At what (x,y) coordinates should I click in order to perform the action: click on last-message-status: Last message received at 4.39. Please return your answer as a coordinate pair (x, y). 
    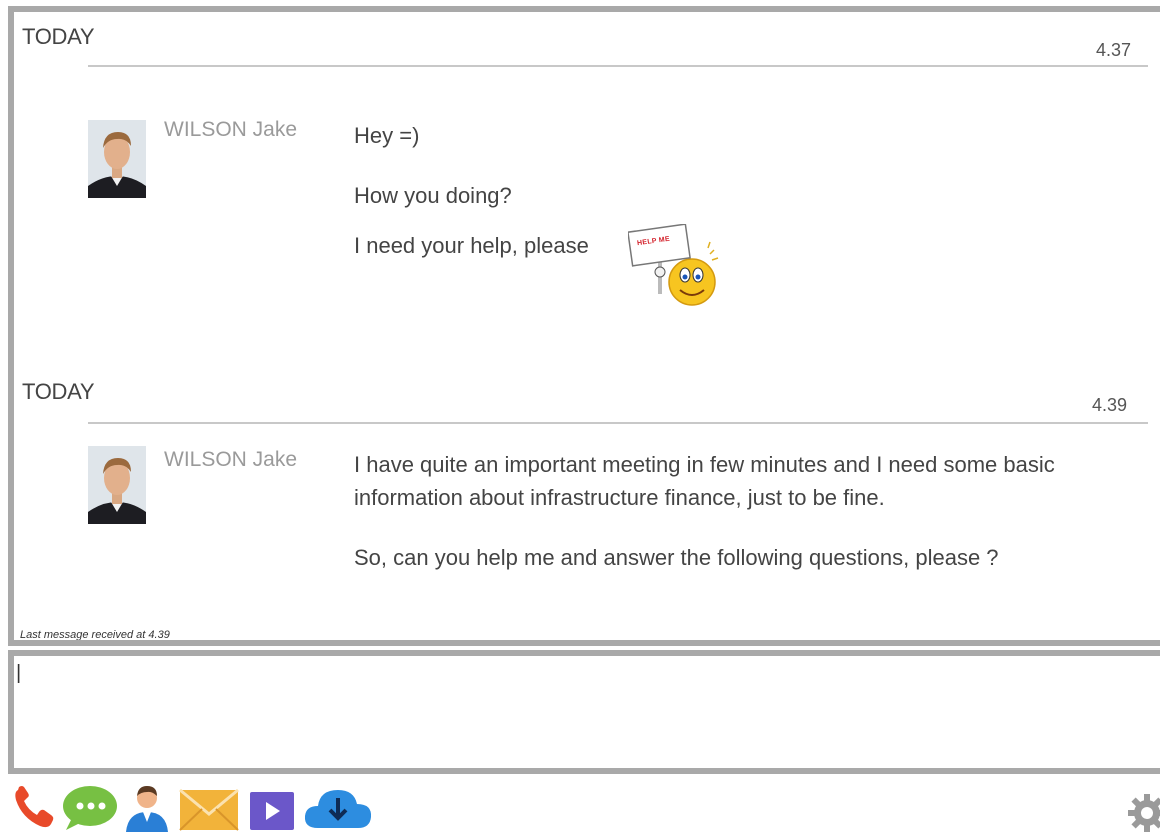
    Looking at the image, I should click on (95, 635).